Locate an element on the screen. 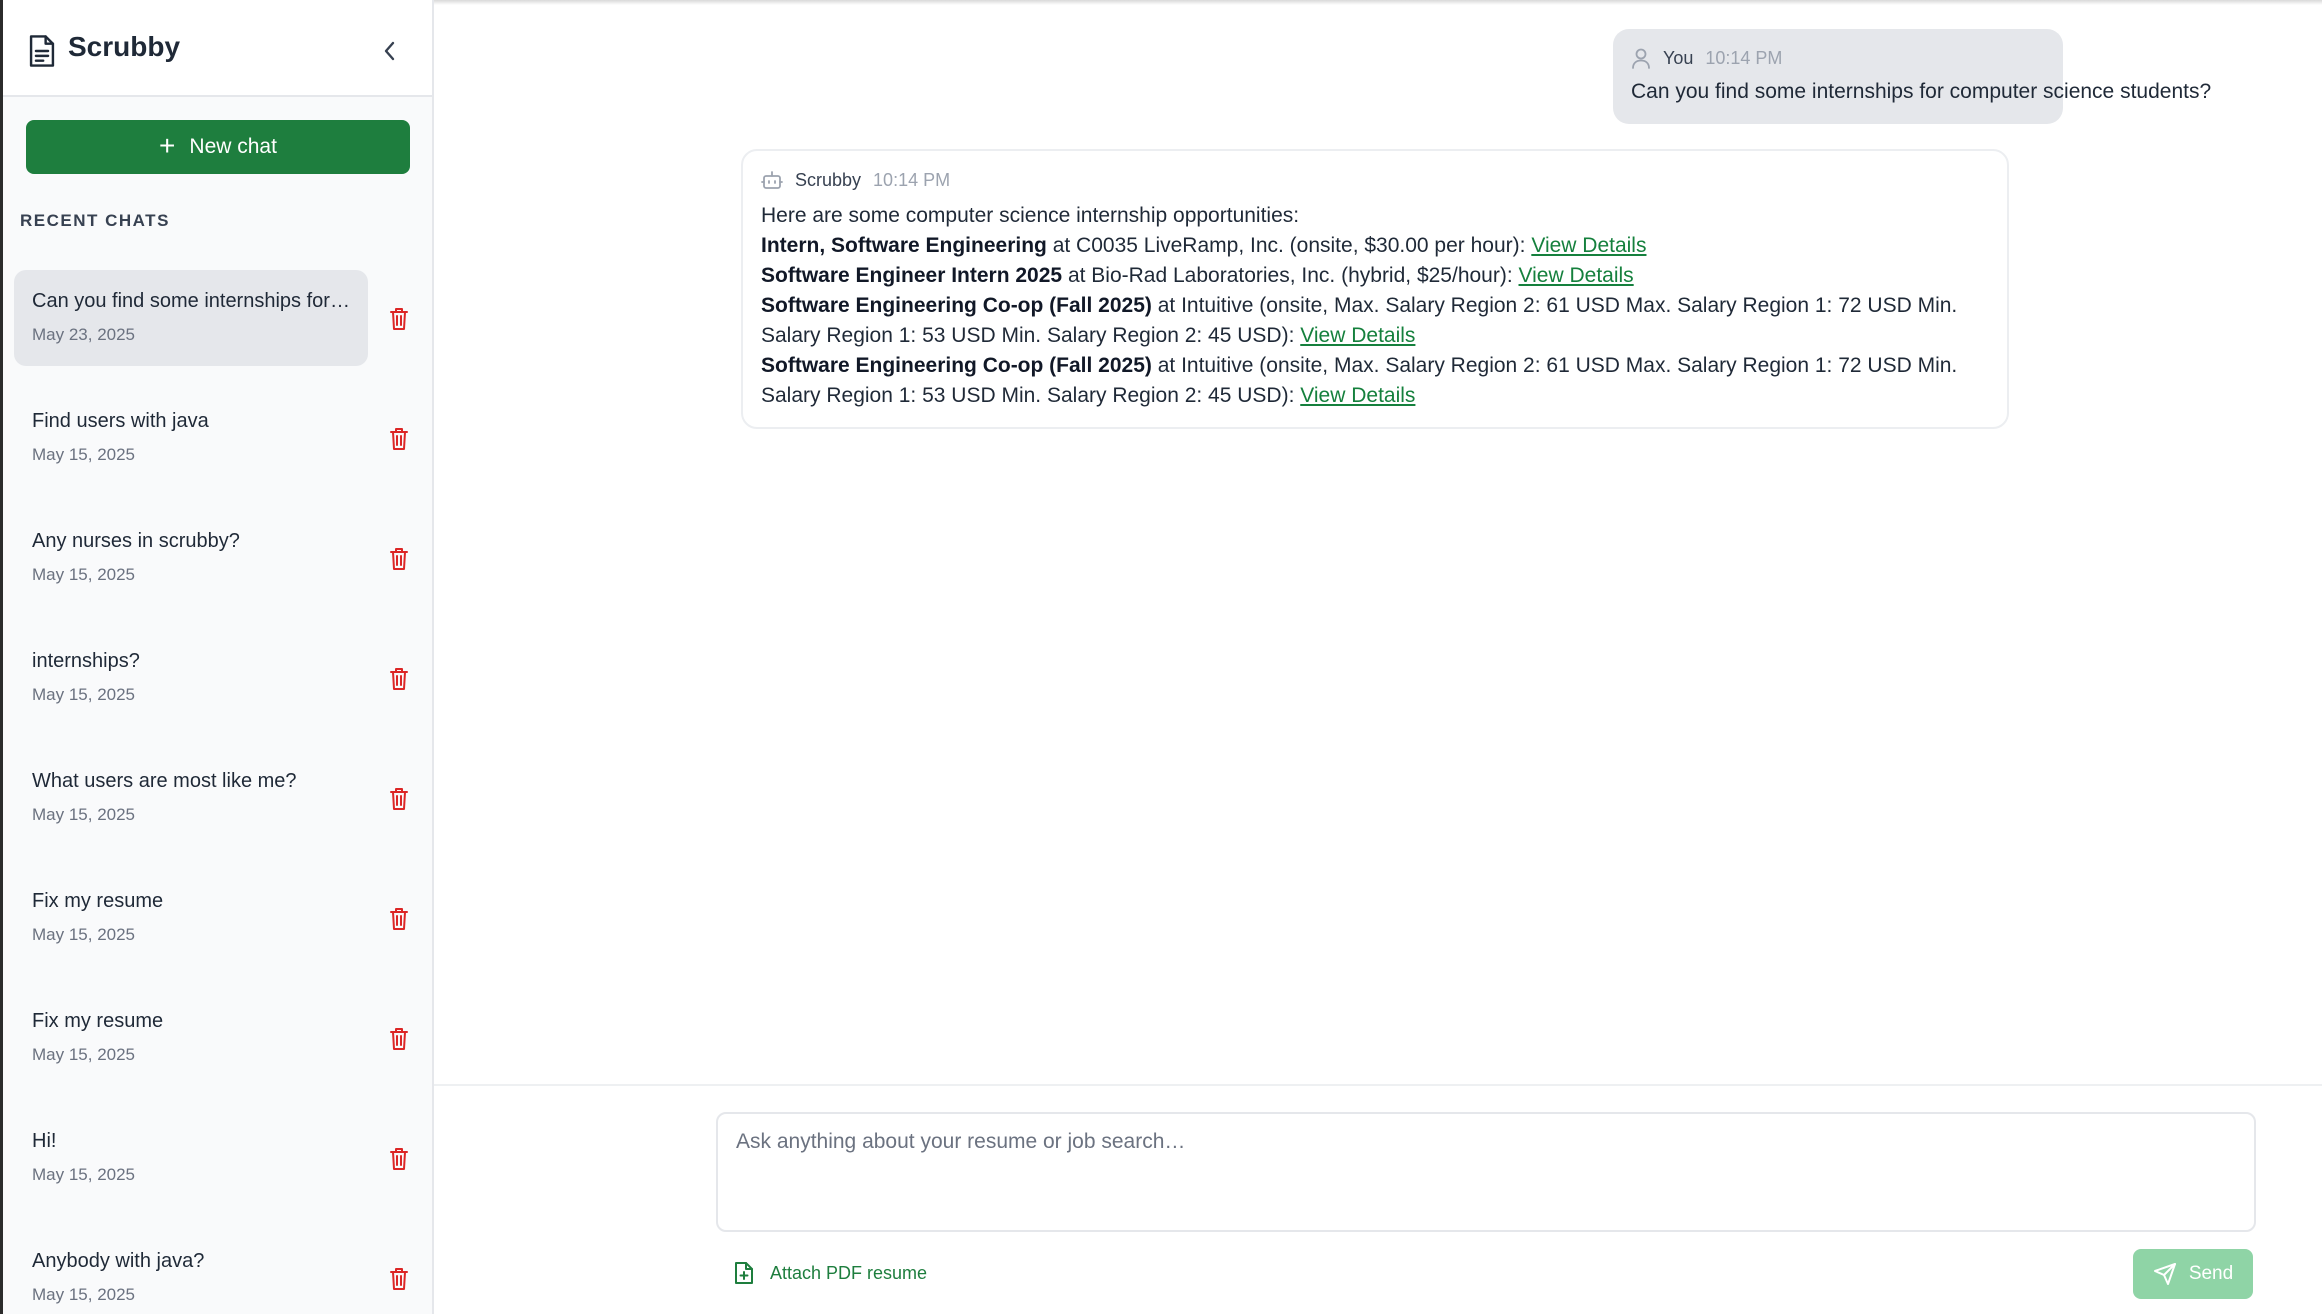 The width and height of the screenshot is (2322, 1316). chat-item-card: Find users with java May 15, 2025 is located at coordinates (191, 438).